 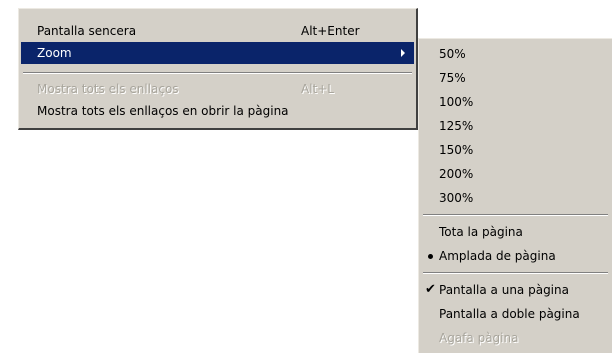 I want to click on show-all-links-menu-item: Mostra tots els enllaços Alt+L, so click(x=217, y=89).